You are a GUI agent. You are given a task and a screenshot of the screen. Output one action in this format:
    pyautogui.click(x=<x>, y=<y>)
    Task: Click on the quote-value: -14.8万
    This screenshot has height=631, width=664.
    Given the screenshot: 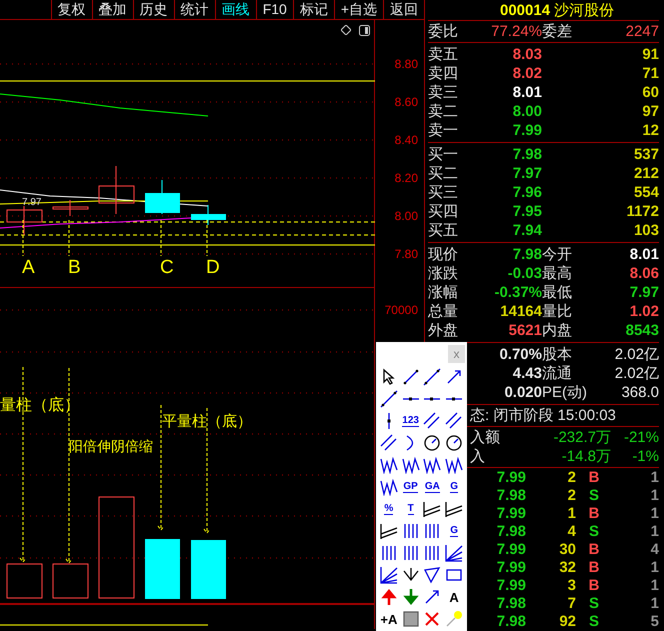 What is the action you would take?
    pyautogui.click(x=585, y=456)
    